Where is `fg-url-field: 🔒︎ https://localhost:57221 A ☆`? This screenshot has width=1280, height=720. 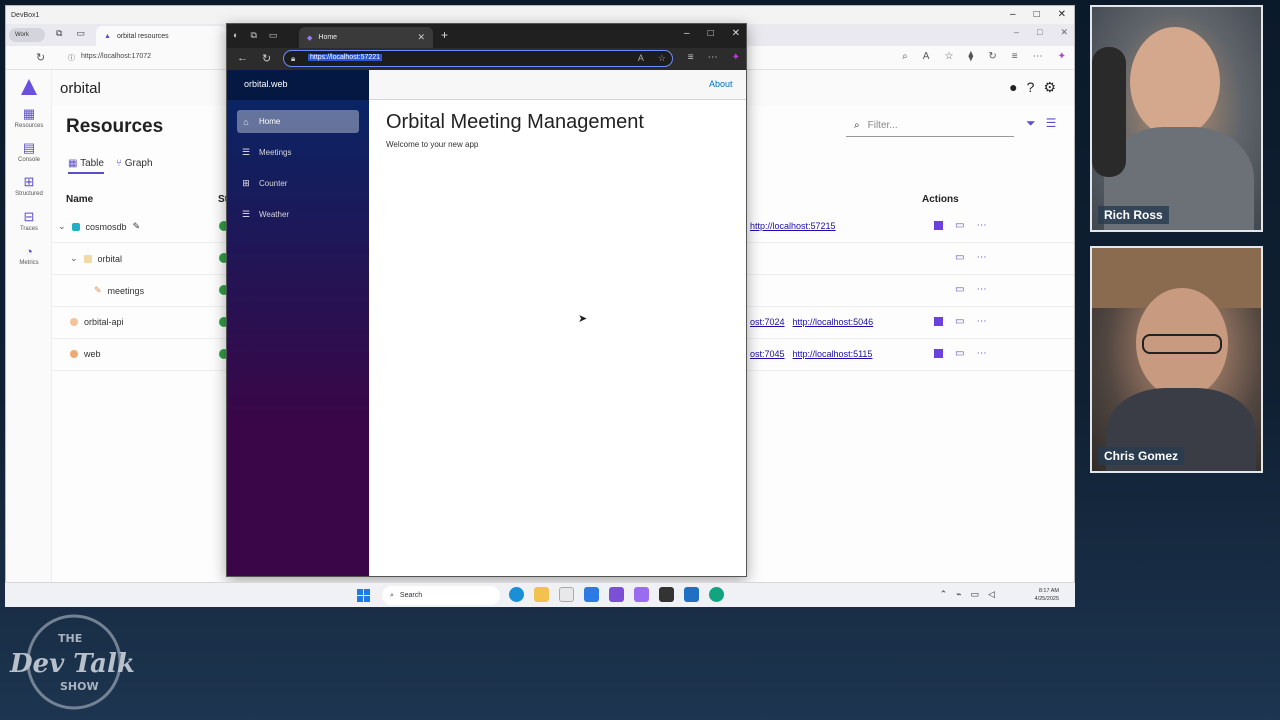 fg-url-field: 🔒︎ https://localhost:57221 A ☆ is located at coordinates (478, 58).